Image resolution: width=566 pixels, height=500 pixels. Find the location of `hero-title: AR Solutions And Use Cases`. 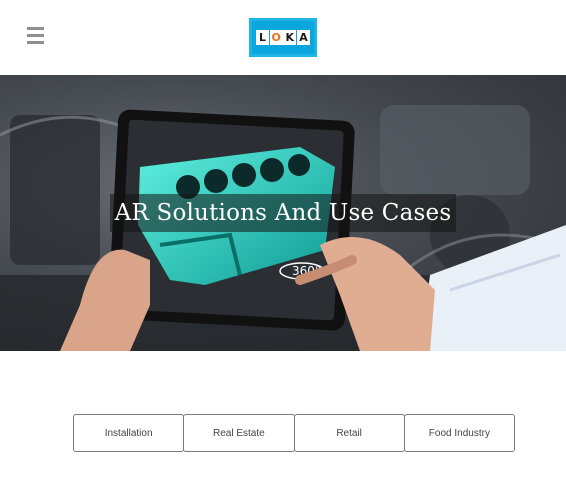

hero-title: AR Solutions And Use Cases is located at coordinates (283, 213).